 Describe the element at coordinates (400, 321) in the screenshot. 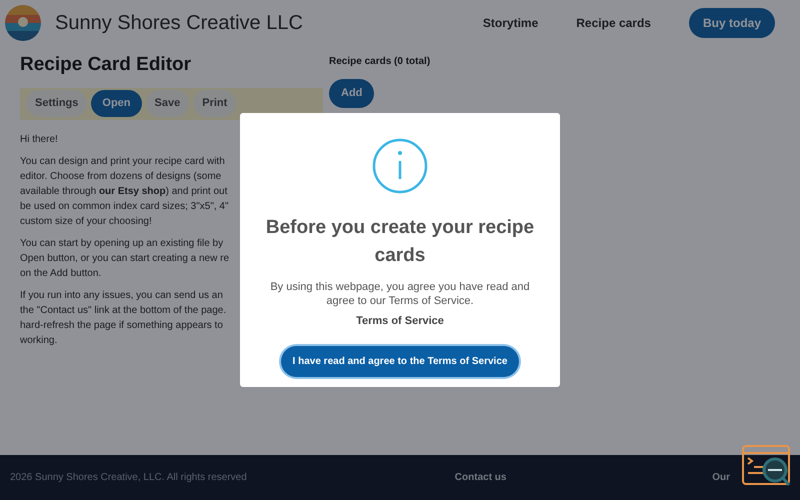

I see `terms-link: Terms of Service` at that location.